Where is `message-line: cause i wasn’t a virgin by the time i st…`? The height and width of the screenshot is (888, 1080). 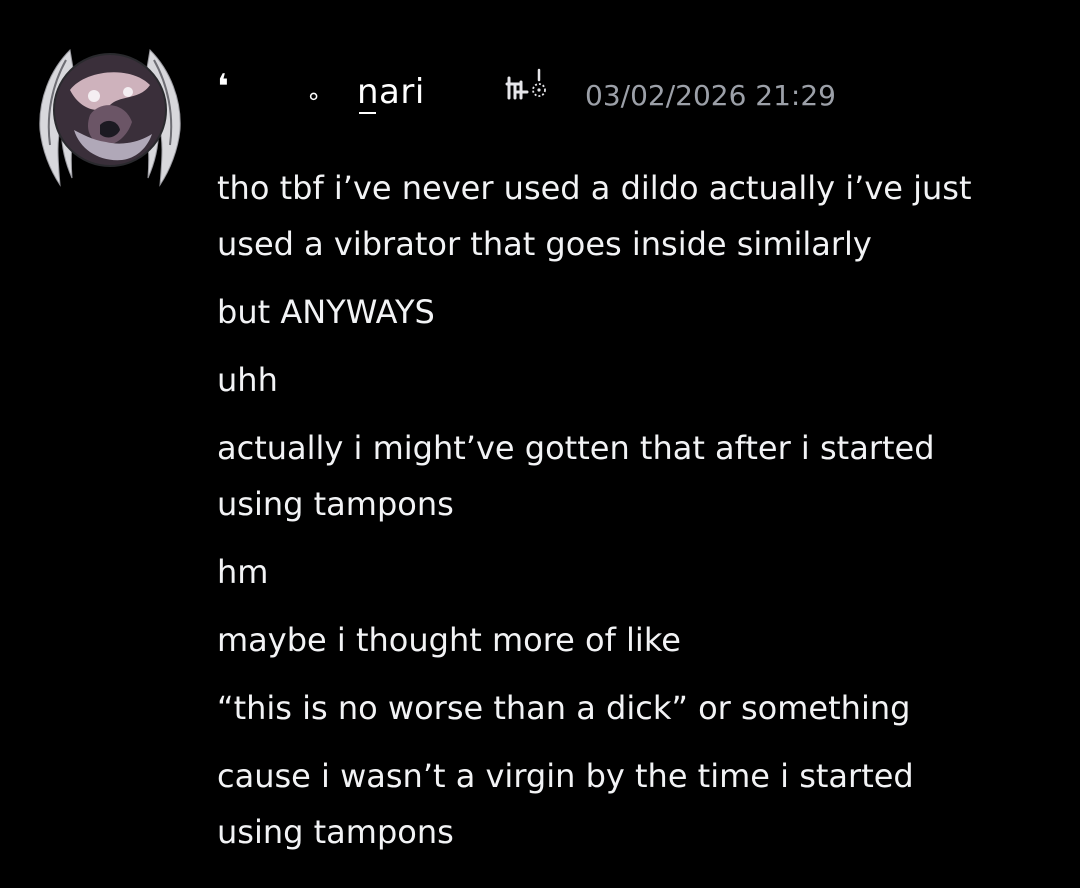 message-line: cause i wasn’t a virgin by the time i st… is located at coordinates (565, 776).